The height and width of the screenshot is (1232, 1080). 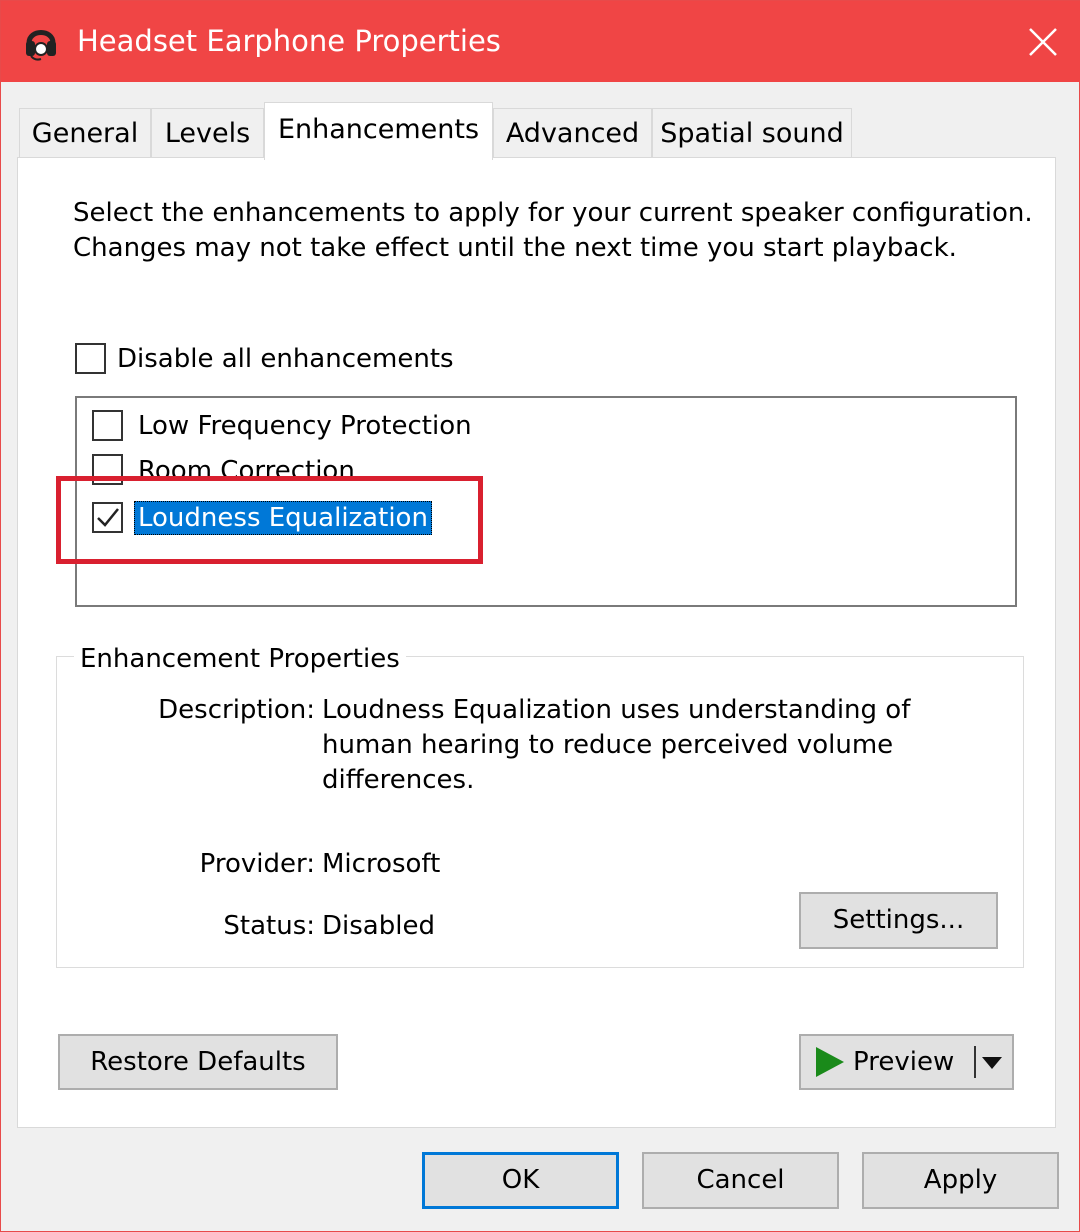 What do you see at coordinates (90, 358) in the screenshot?
I see `disable-all-checkbox` at bounding box center [90, 358].